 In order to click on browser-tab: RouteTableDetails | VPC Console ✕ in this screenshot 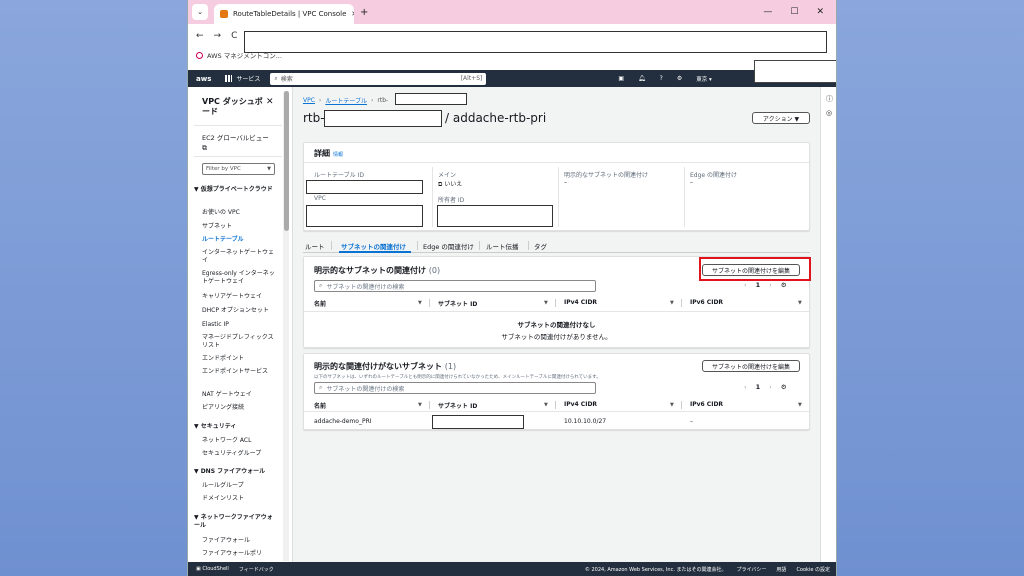, I will do `click(284, 14)`.